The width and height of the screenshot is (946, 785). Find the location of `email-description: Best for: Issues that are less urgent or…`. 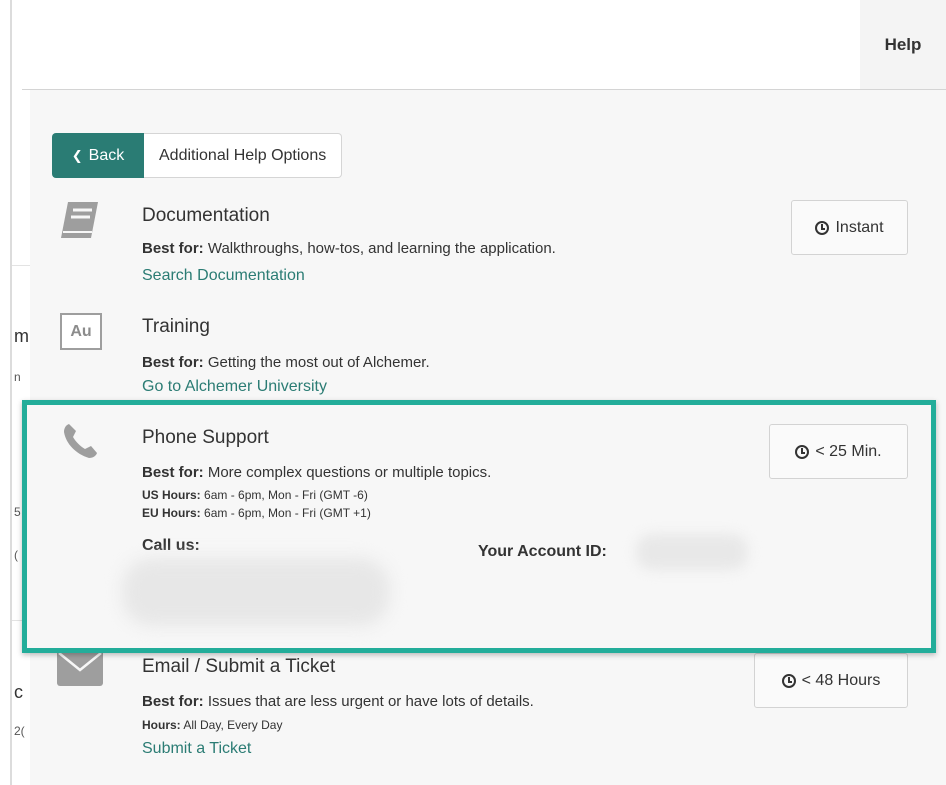

email-description: Best for: Issues that are less urgent or… is located at coordinates (338, 701).